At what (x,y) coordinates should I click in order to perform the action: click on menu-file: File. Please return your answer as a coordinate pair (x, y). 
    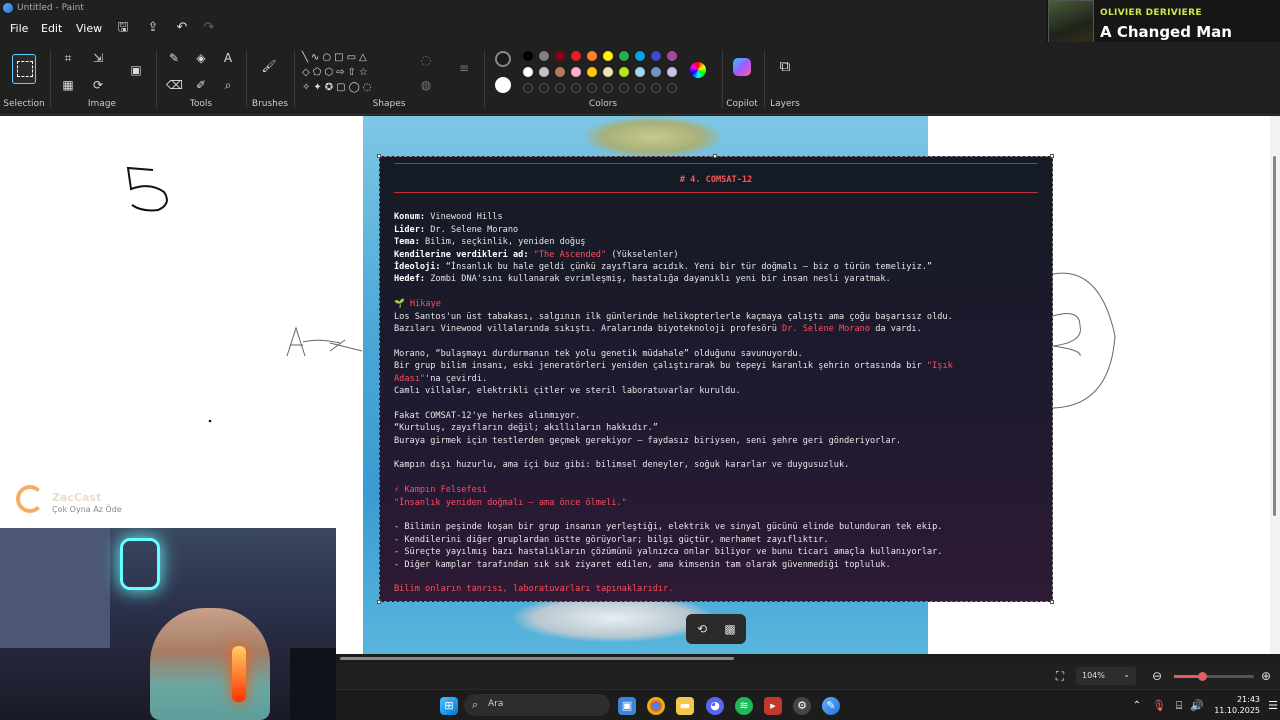
    Looking at the image, I should click on (19, 28).